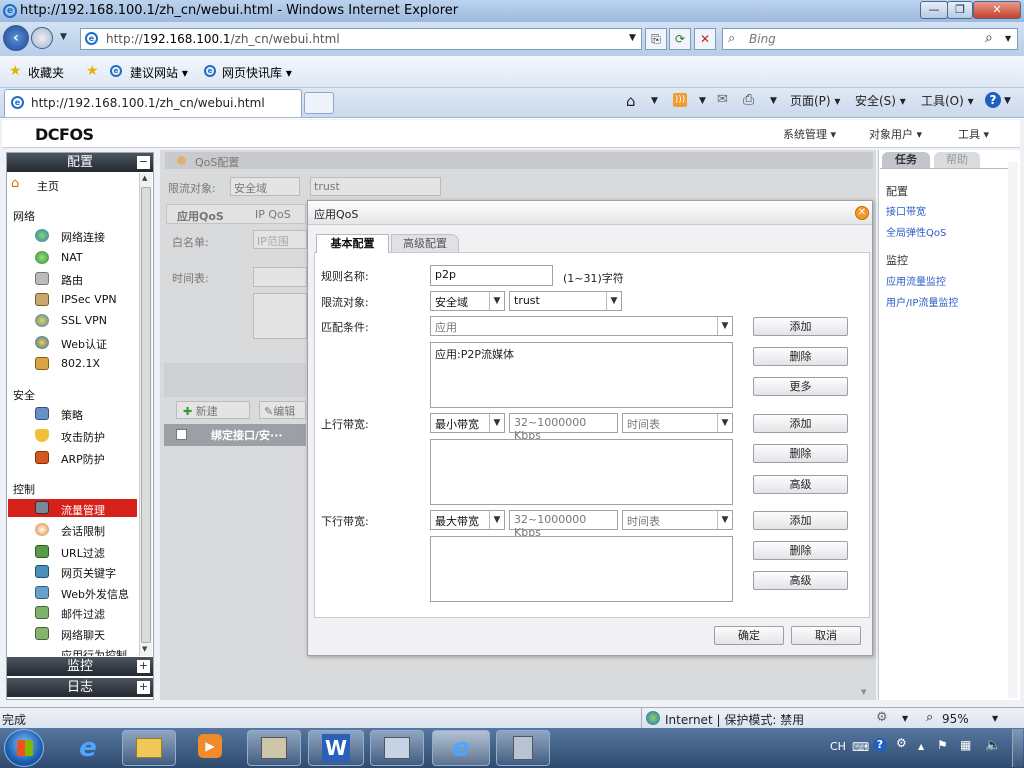  I want to click on print-dropdown-icon: ▼, so click(773, 101).